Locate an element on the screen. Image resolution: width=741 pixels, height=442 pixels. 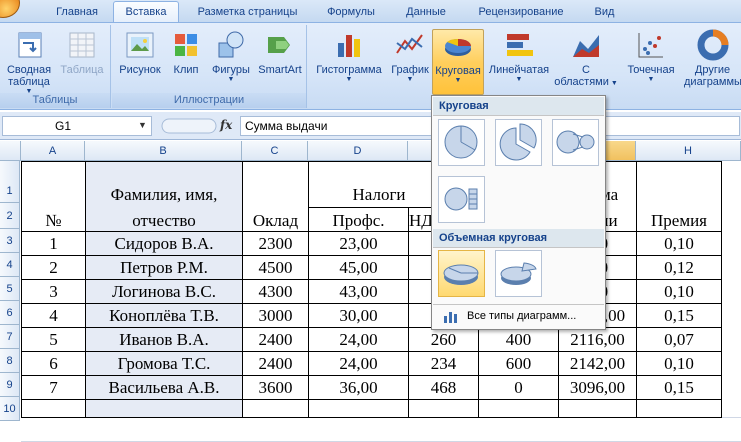
insert-function-button: fx is located at coordinates (226, 125).